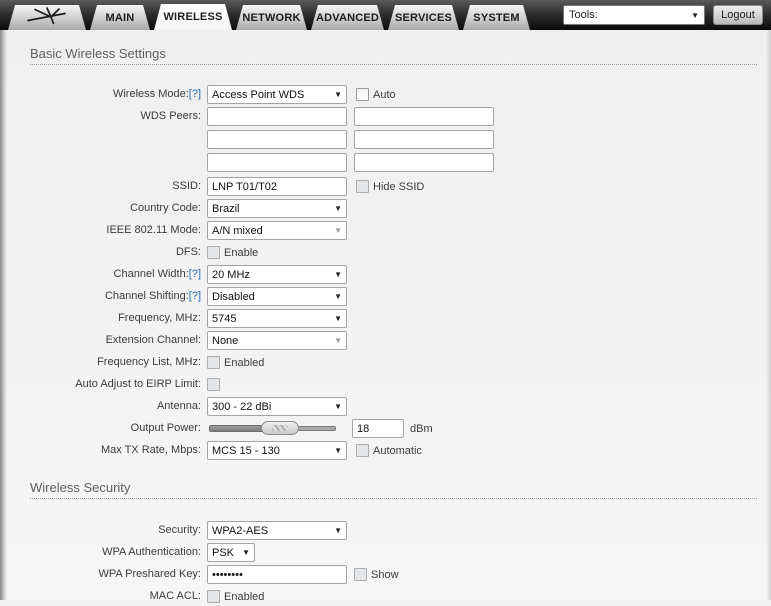  I want to click on max-tx-rate-automatic-label: Automatic, so click(397, 450).